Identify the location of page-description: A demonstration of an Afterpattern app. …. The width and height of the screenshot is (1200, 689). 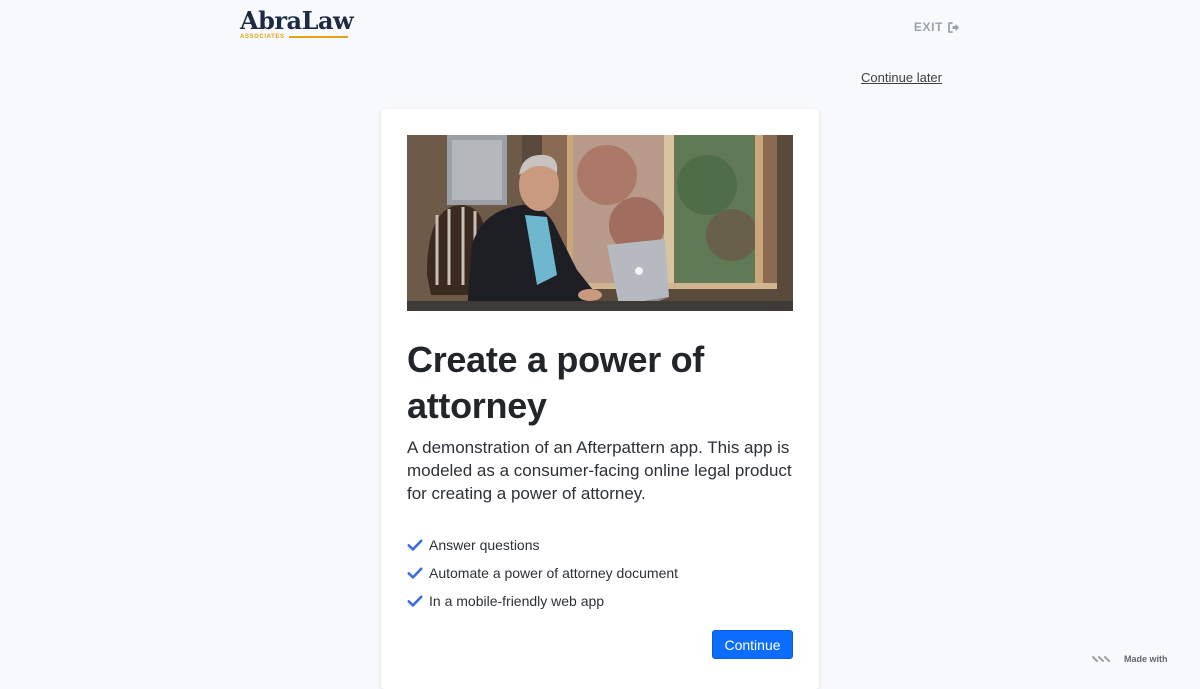
(599, 470).